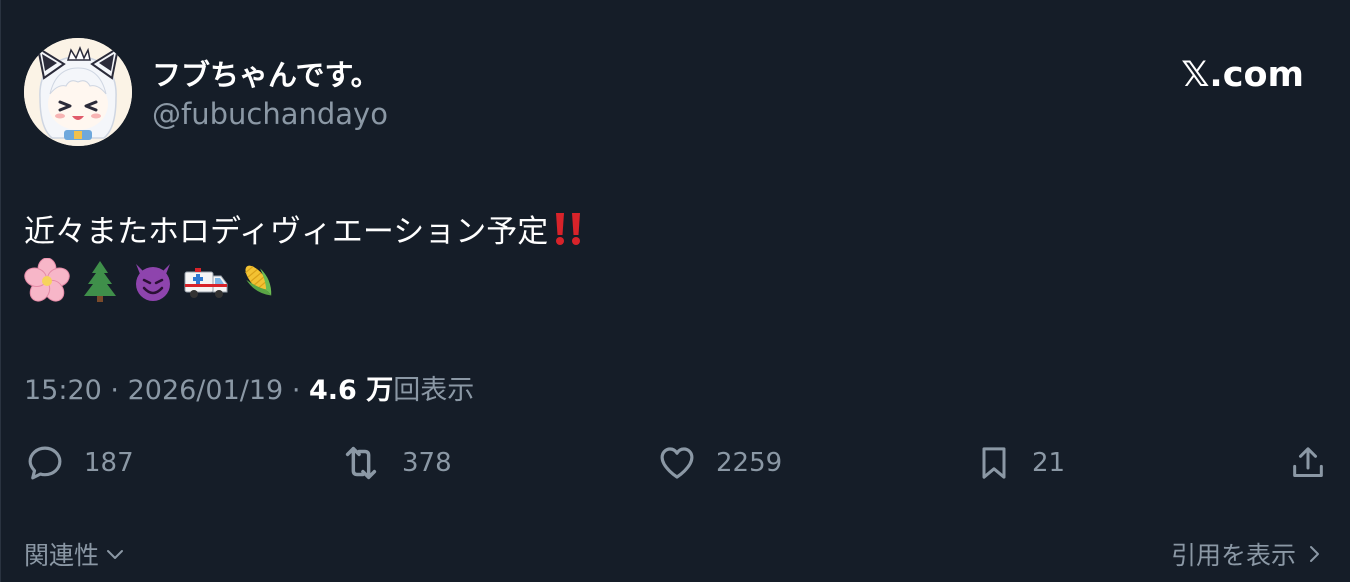 Image resolution: width=1350 pixels, height=582 pixels. I want to click on view-count-label: 回表示, so click(434, 390).